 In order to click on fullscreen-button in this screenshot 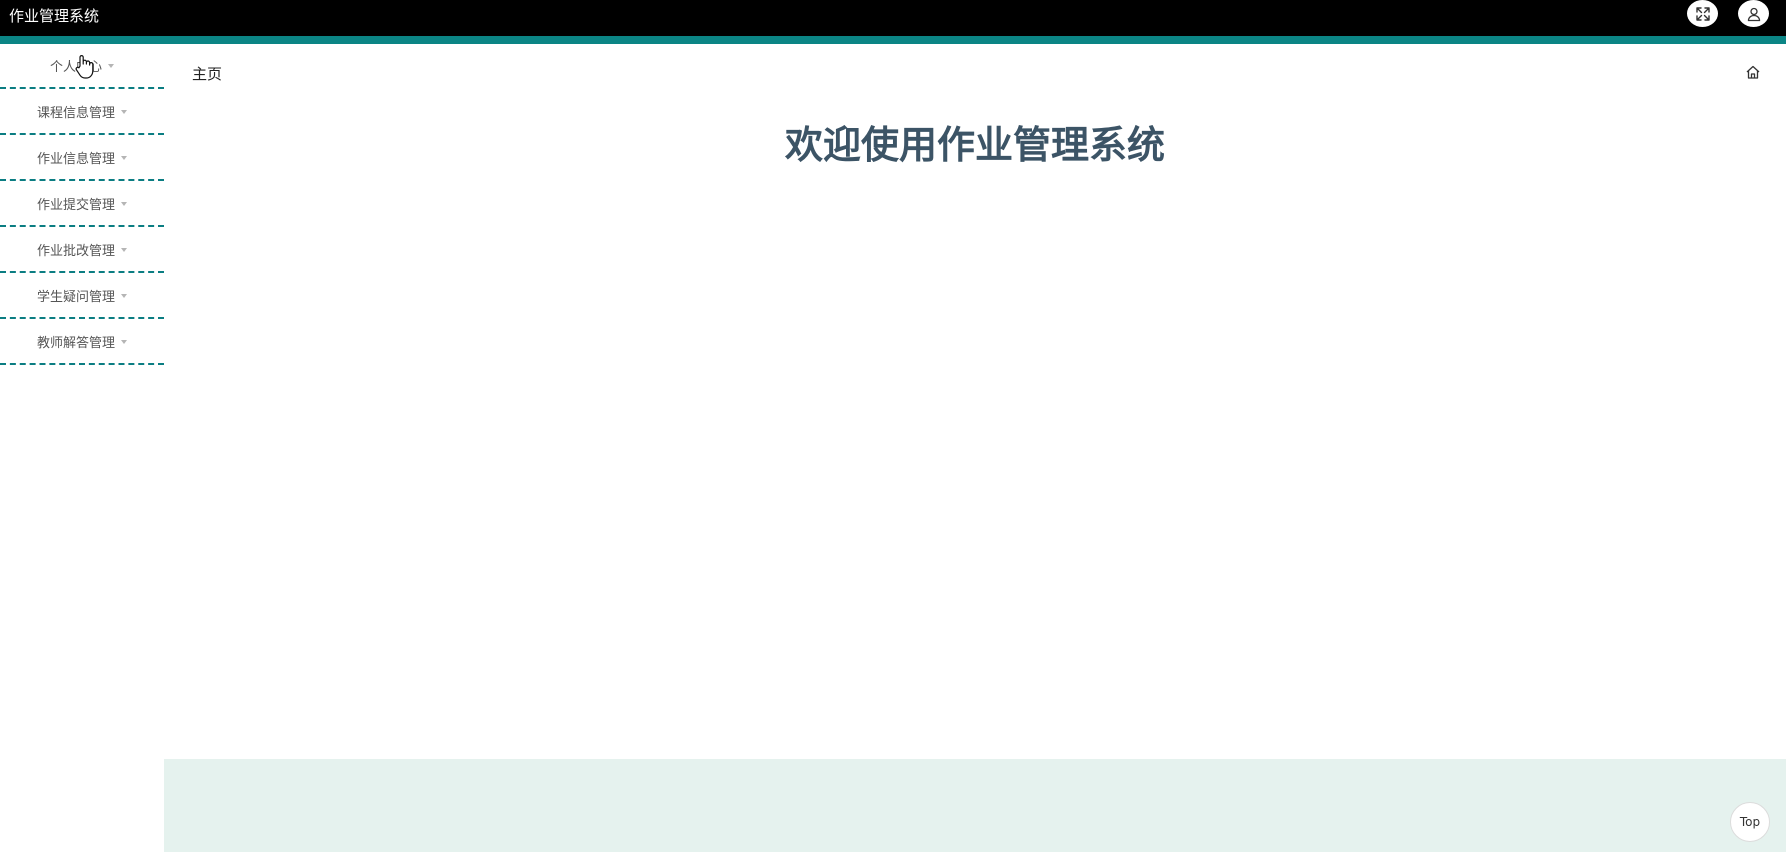, I will do `click(1702, 13)`.